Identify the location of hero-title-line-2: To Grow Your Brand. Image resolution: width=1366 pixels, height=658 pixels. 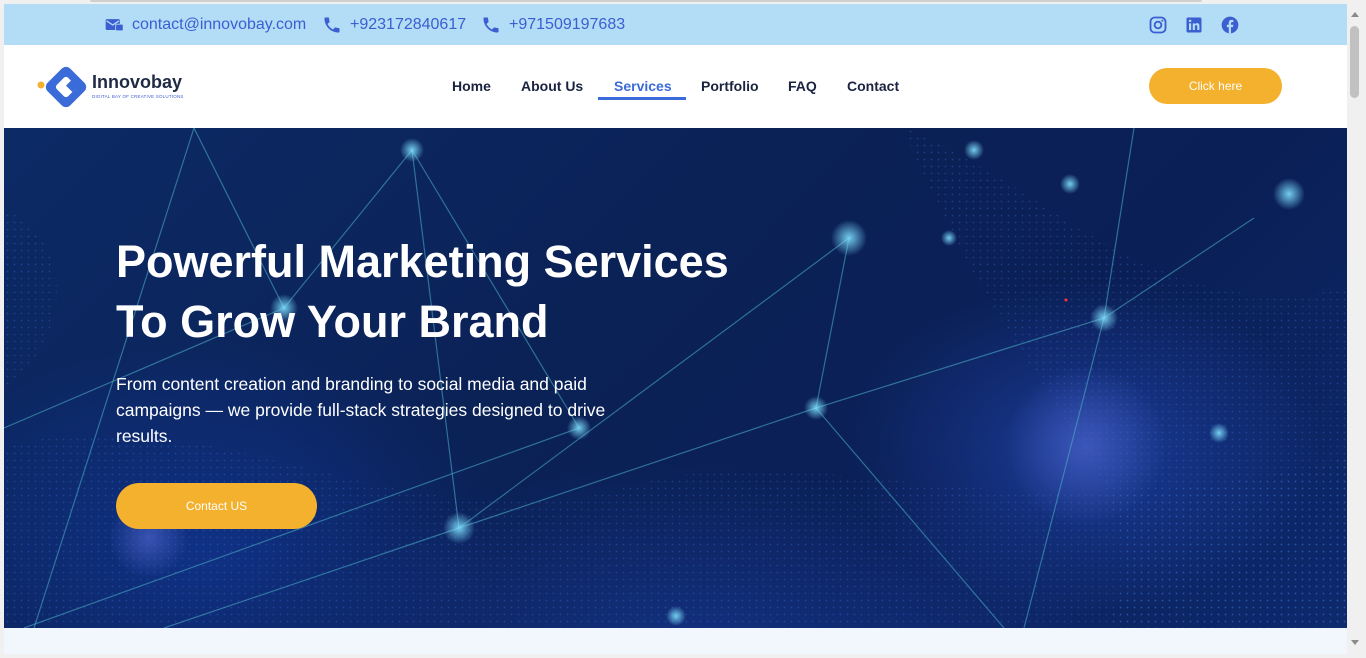
(332, 321).